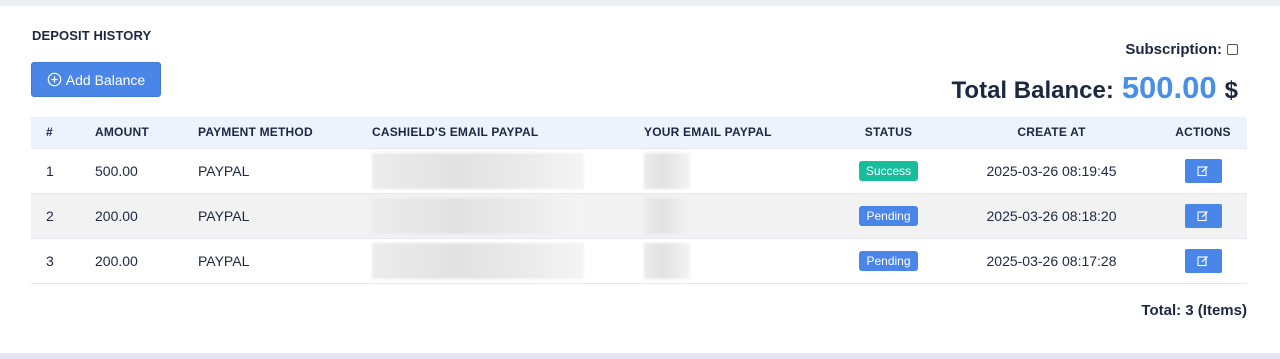 This screenshot has height=359, width=1280. Describe the element at coordinates (49, 132) in the screenshot. I see `col-number: #` at that location.